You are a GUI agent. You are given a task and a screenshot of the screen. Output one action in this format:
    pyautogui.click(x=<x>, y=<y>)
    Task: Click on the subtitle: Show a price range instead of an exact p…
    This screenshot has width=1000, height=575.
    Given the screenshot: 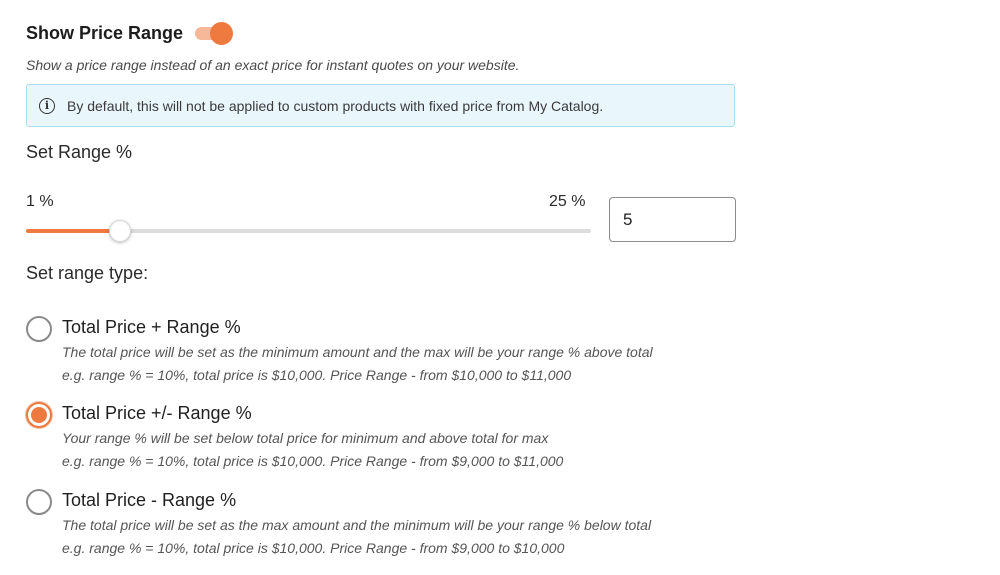 What is the action you would take?
    pyautogui.click(x=273, y=65)
    